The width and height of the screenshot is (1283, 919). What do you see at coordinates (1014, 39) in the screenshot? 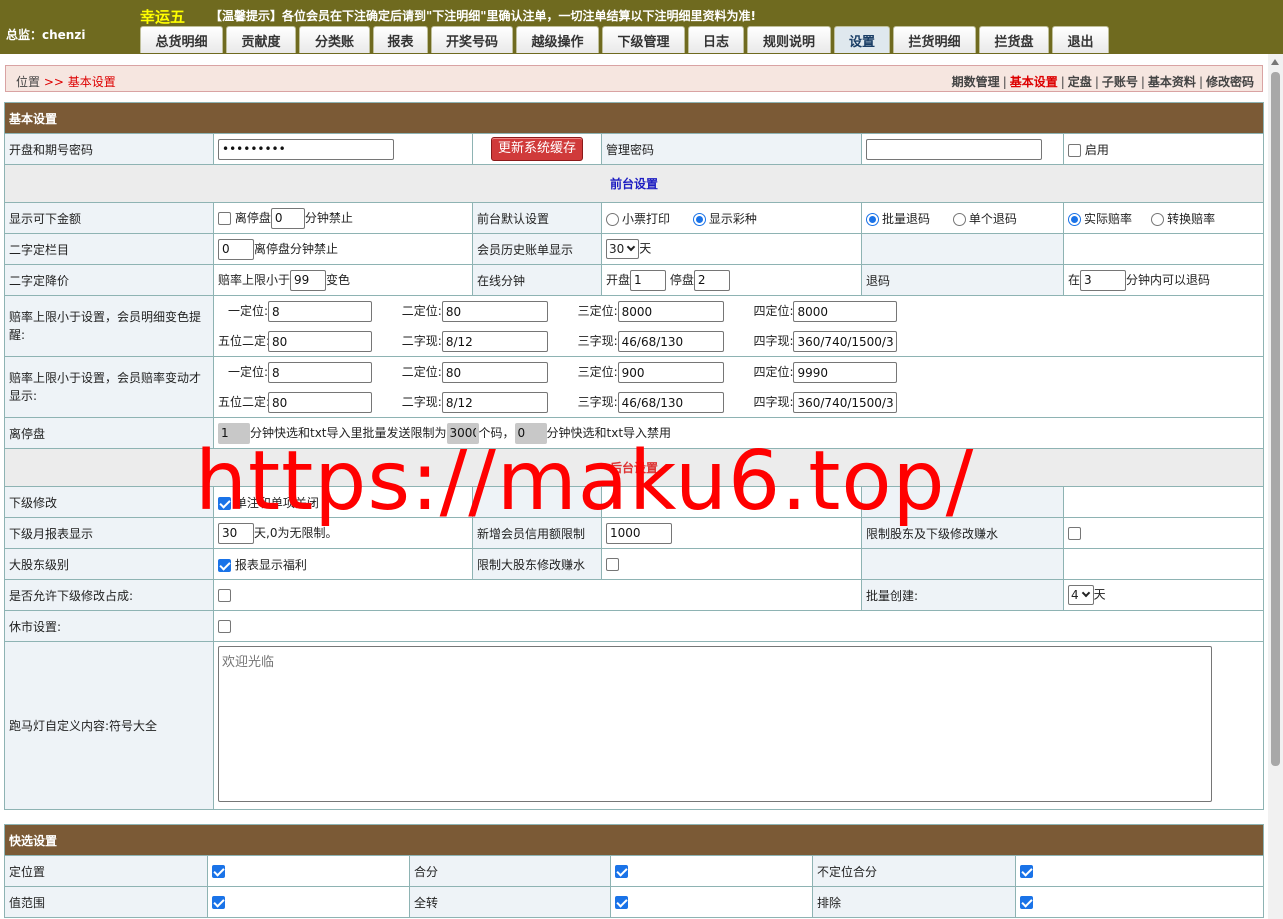
I see `tab-blocked-board: 拦货盘` at bounding box center [1014, 39].